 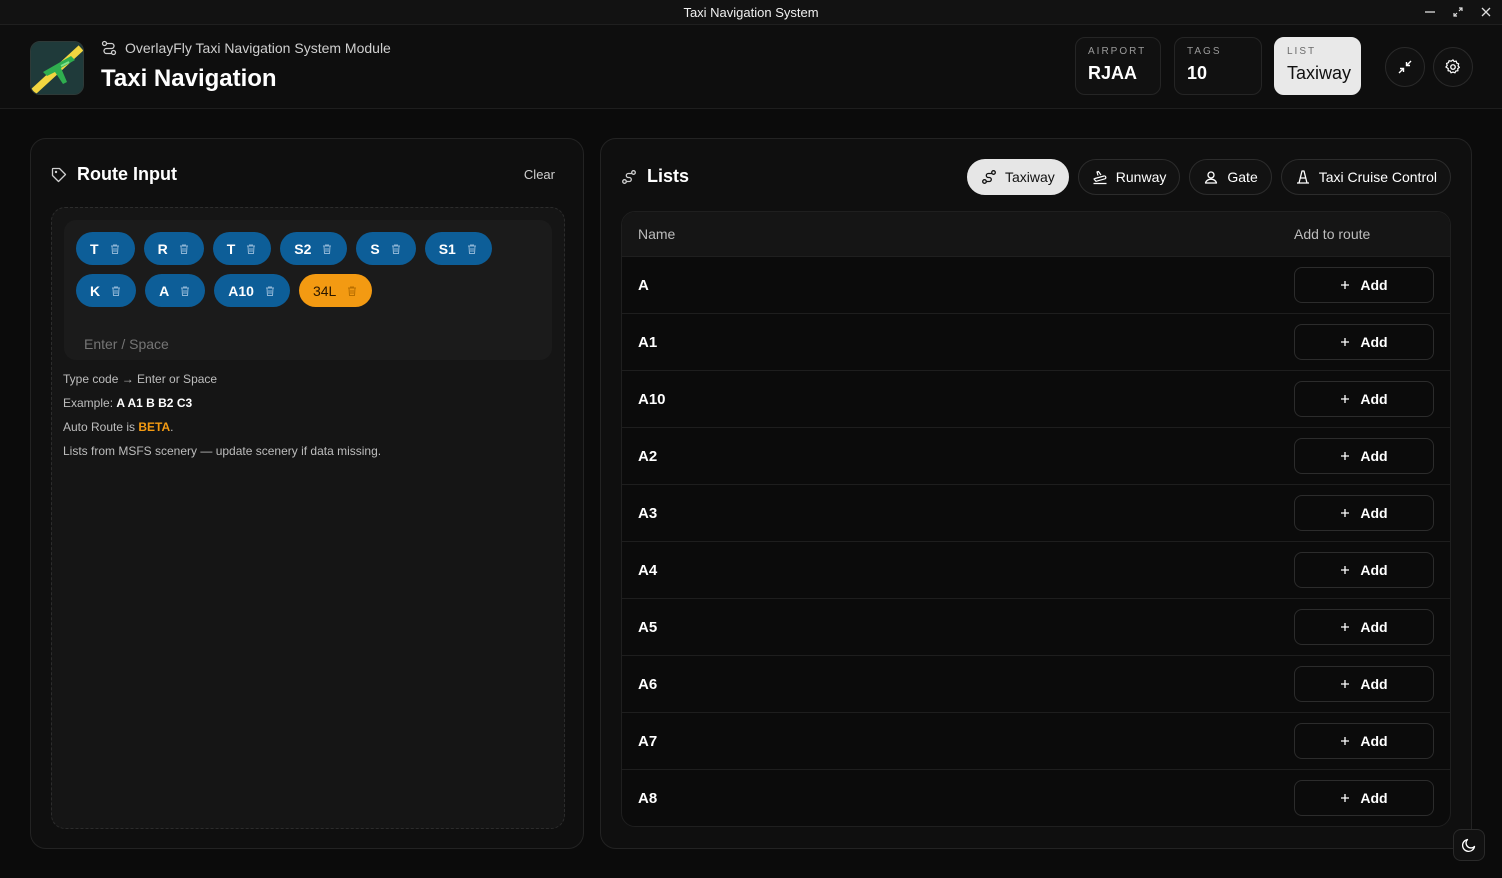 I want to click on list-stat: LIST Taxiway, so click(x=1317, y=66).